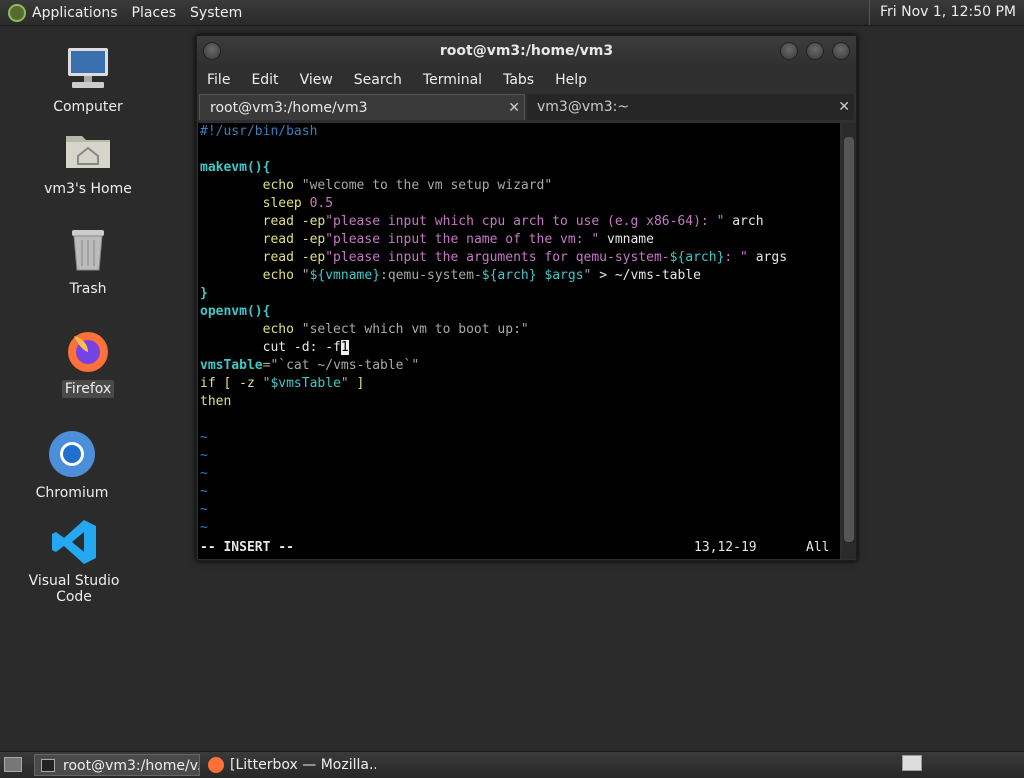  I want to click on desktop-icon-computer: Computer, so click(88, 80).